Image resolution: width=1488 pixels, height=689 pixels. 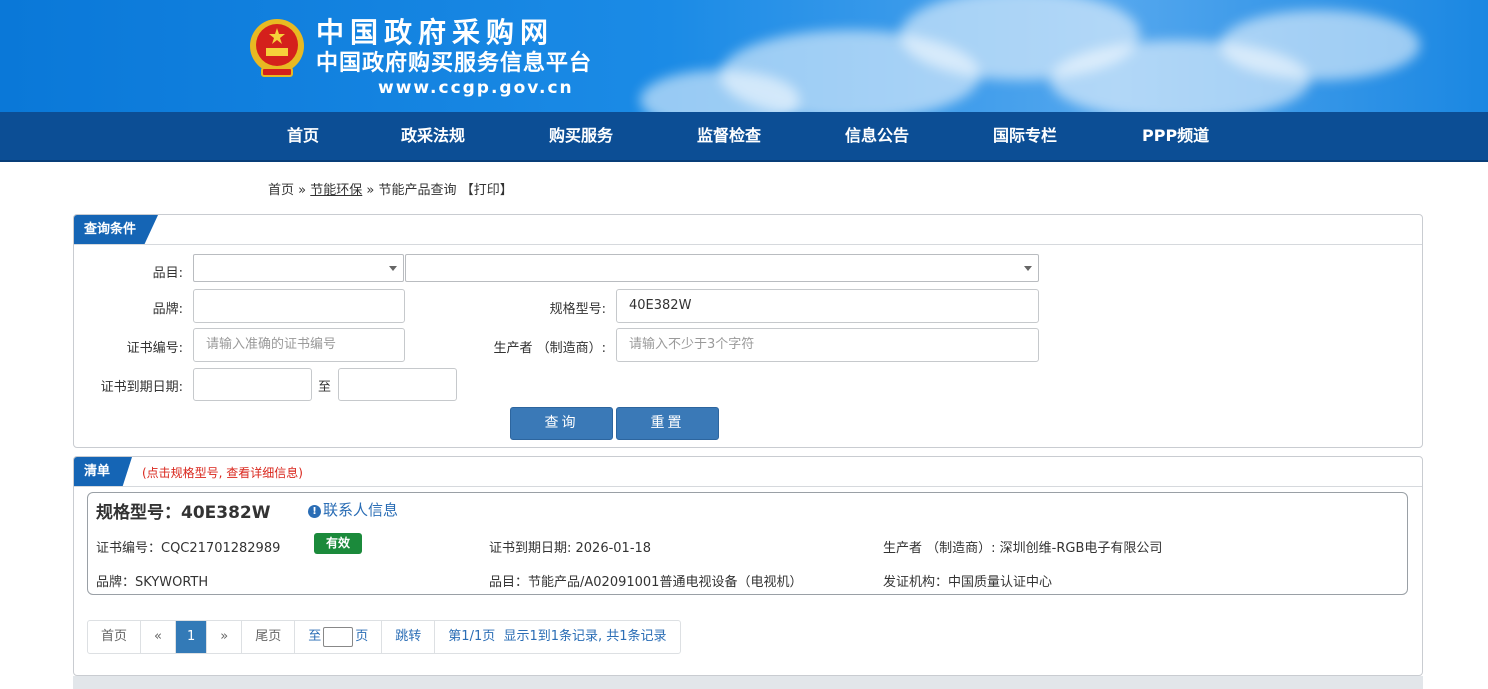 What do you see at coordinates (152, 582) in the screenshot?
I see `brand-value: 品牌：SKYWORTH` at bounding box center [152, 582].